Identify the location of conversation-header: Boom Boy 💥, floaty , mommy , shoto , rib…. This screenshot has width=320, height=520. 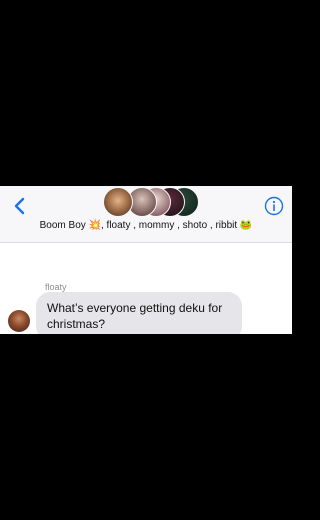
(146, 214).